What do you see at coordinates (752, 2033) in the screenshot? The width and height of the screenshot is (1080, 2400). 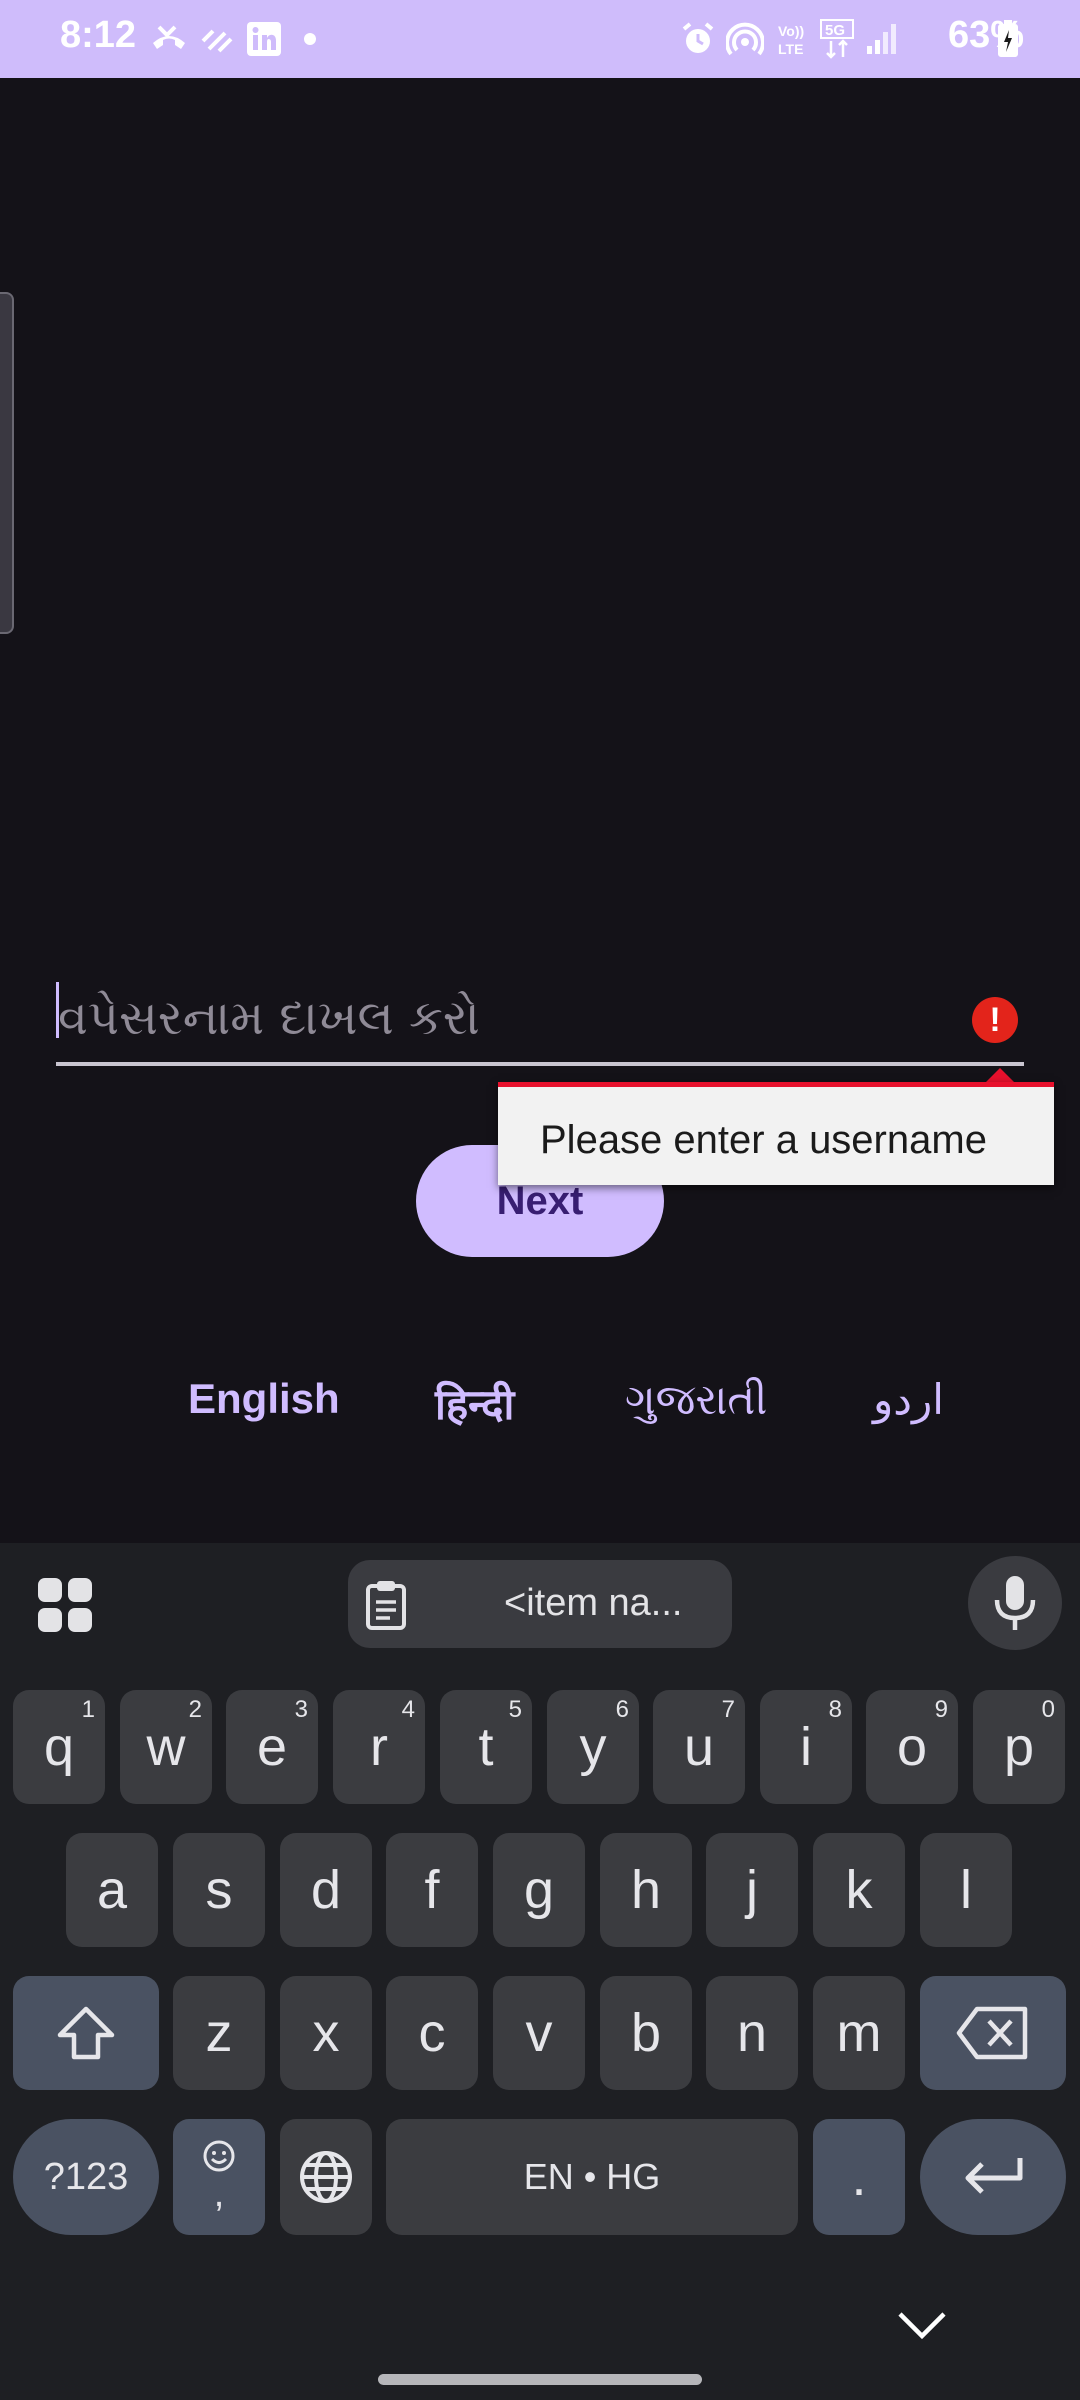 I see `key-n: n` at bounding box center [752, 2033].